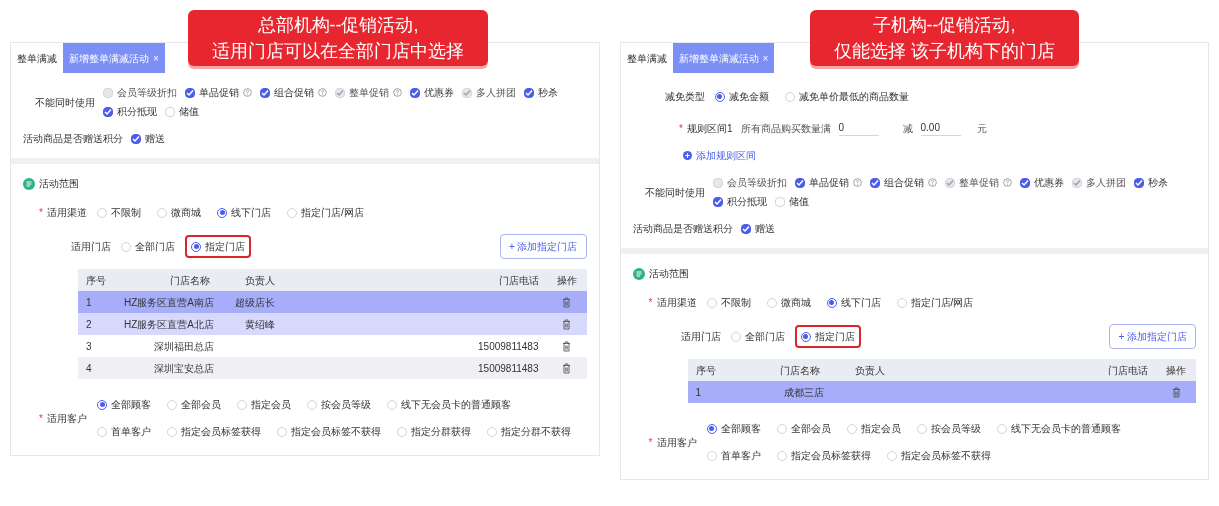  Describe the element at coordinates (941, 392) in the screenshot. I see `table-row: 1 成都三店` at that location.